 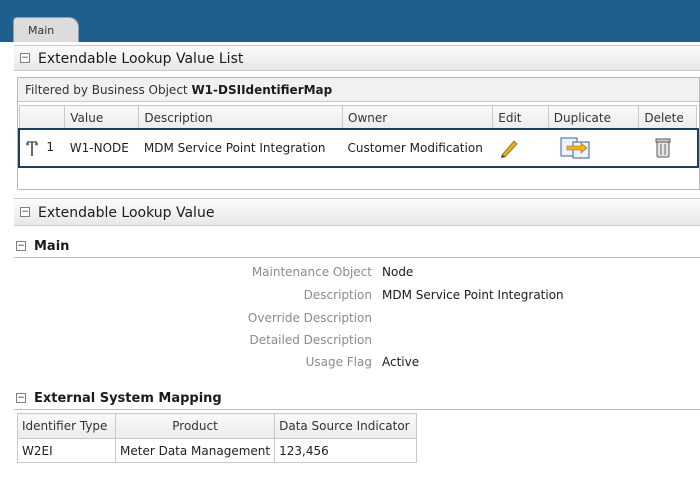 What do you see at coordinates (401, 362) in the screenshot?
I see `field-value: Active` at bounding box center [401, 362].